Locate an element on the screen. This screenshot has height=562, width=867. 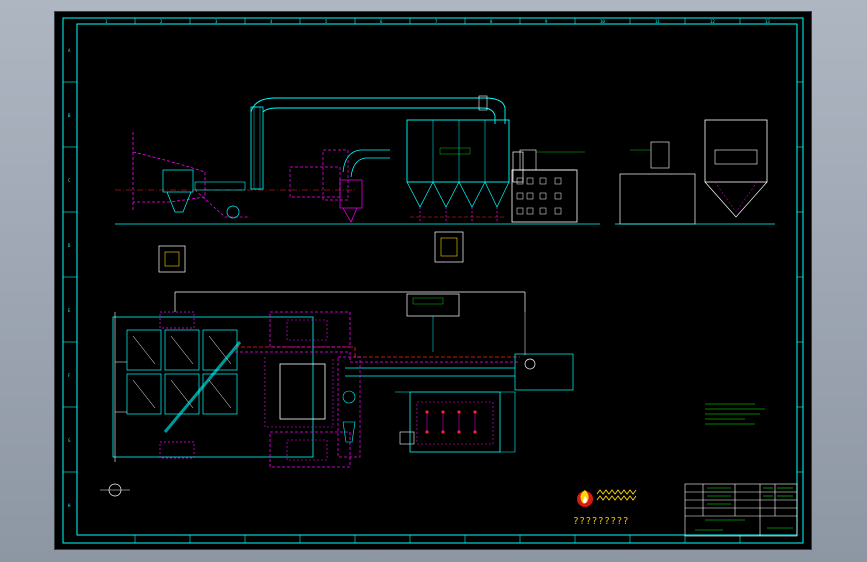
plan-boundary is located at coordinates (213, 387).